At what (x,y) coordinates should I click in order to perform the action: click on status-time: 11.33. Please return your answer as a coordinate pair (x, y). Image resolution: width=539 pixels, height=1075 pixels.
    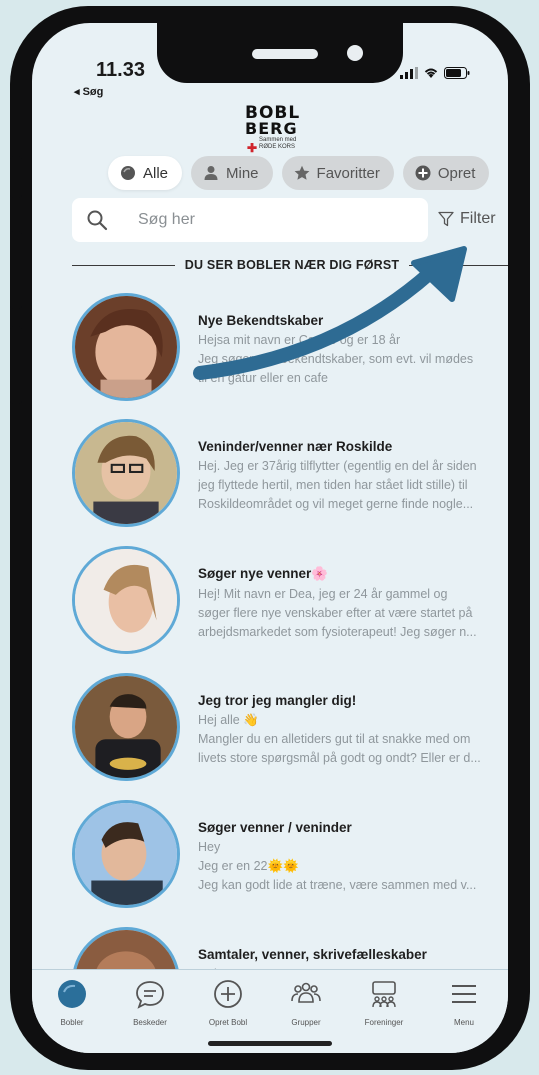
    Looking at the image, I should click on (120, 70).